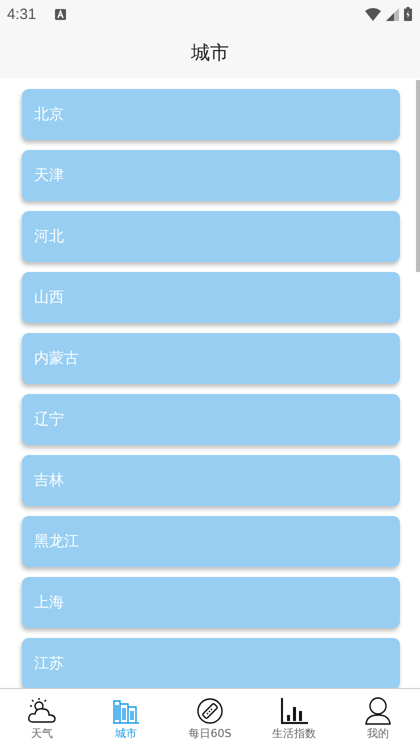 The image size is (420, 748). Describe the element at coordinates (126, 718) in the screenshot. I see `nav-tab: 城市` at that location.